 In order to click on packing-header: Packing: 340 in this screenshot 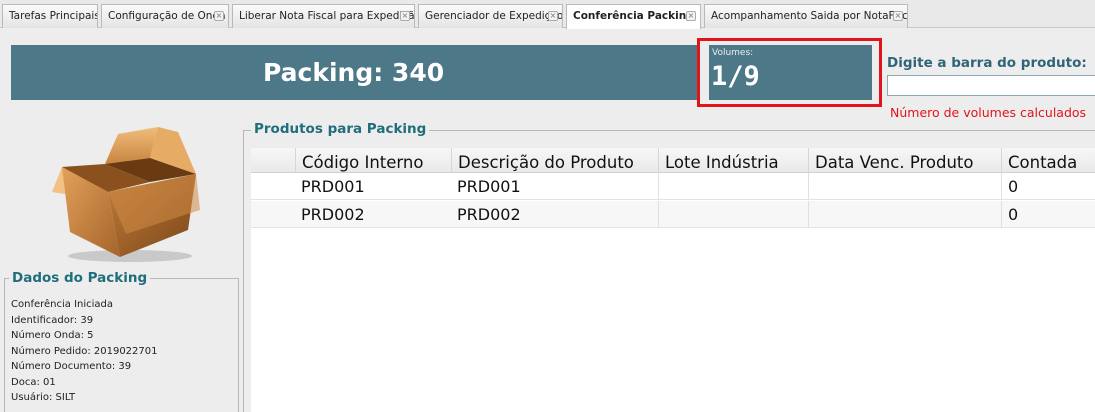, I will do `click(354, 72)`.